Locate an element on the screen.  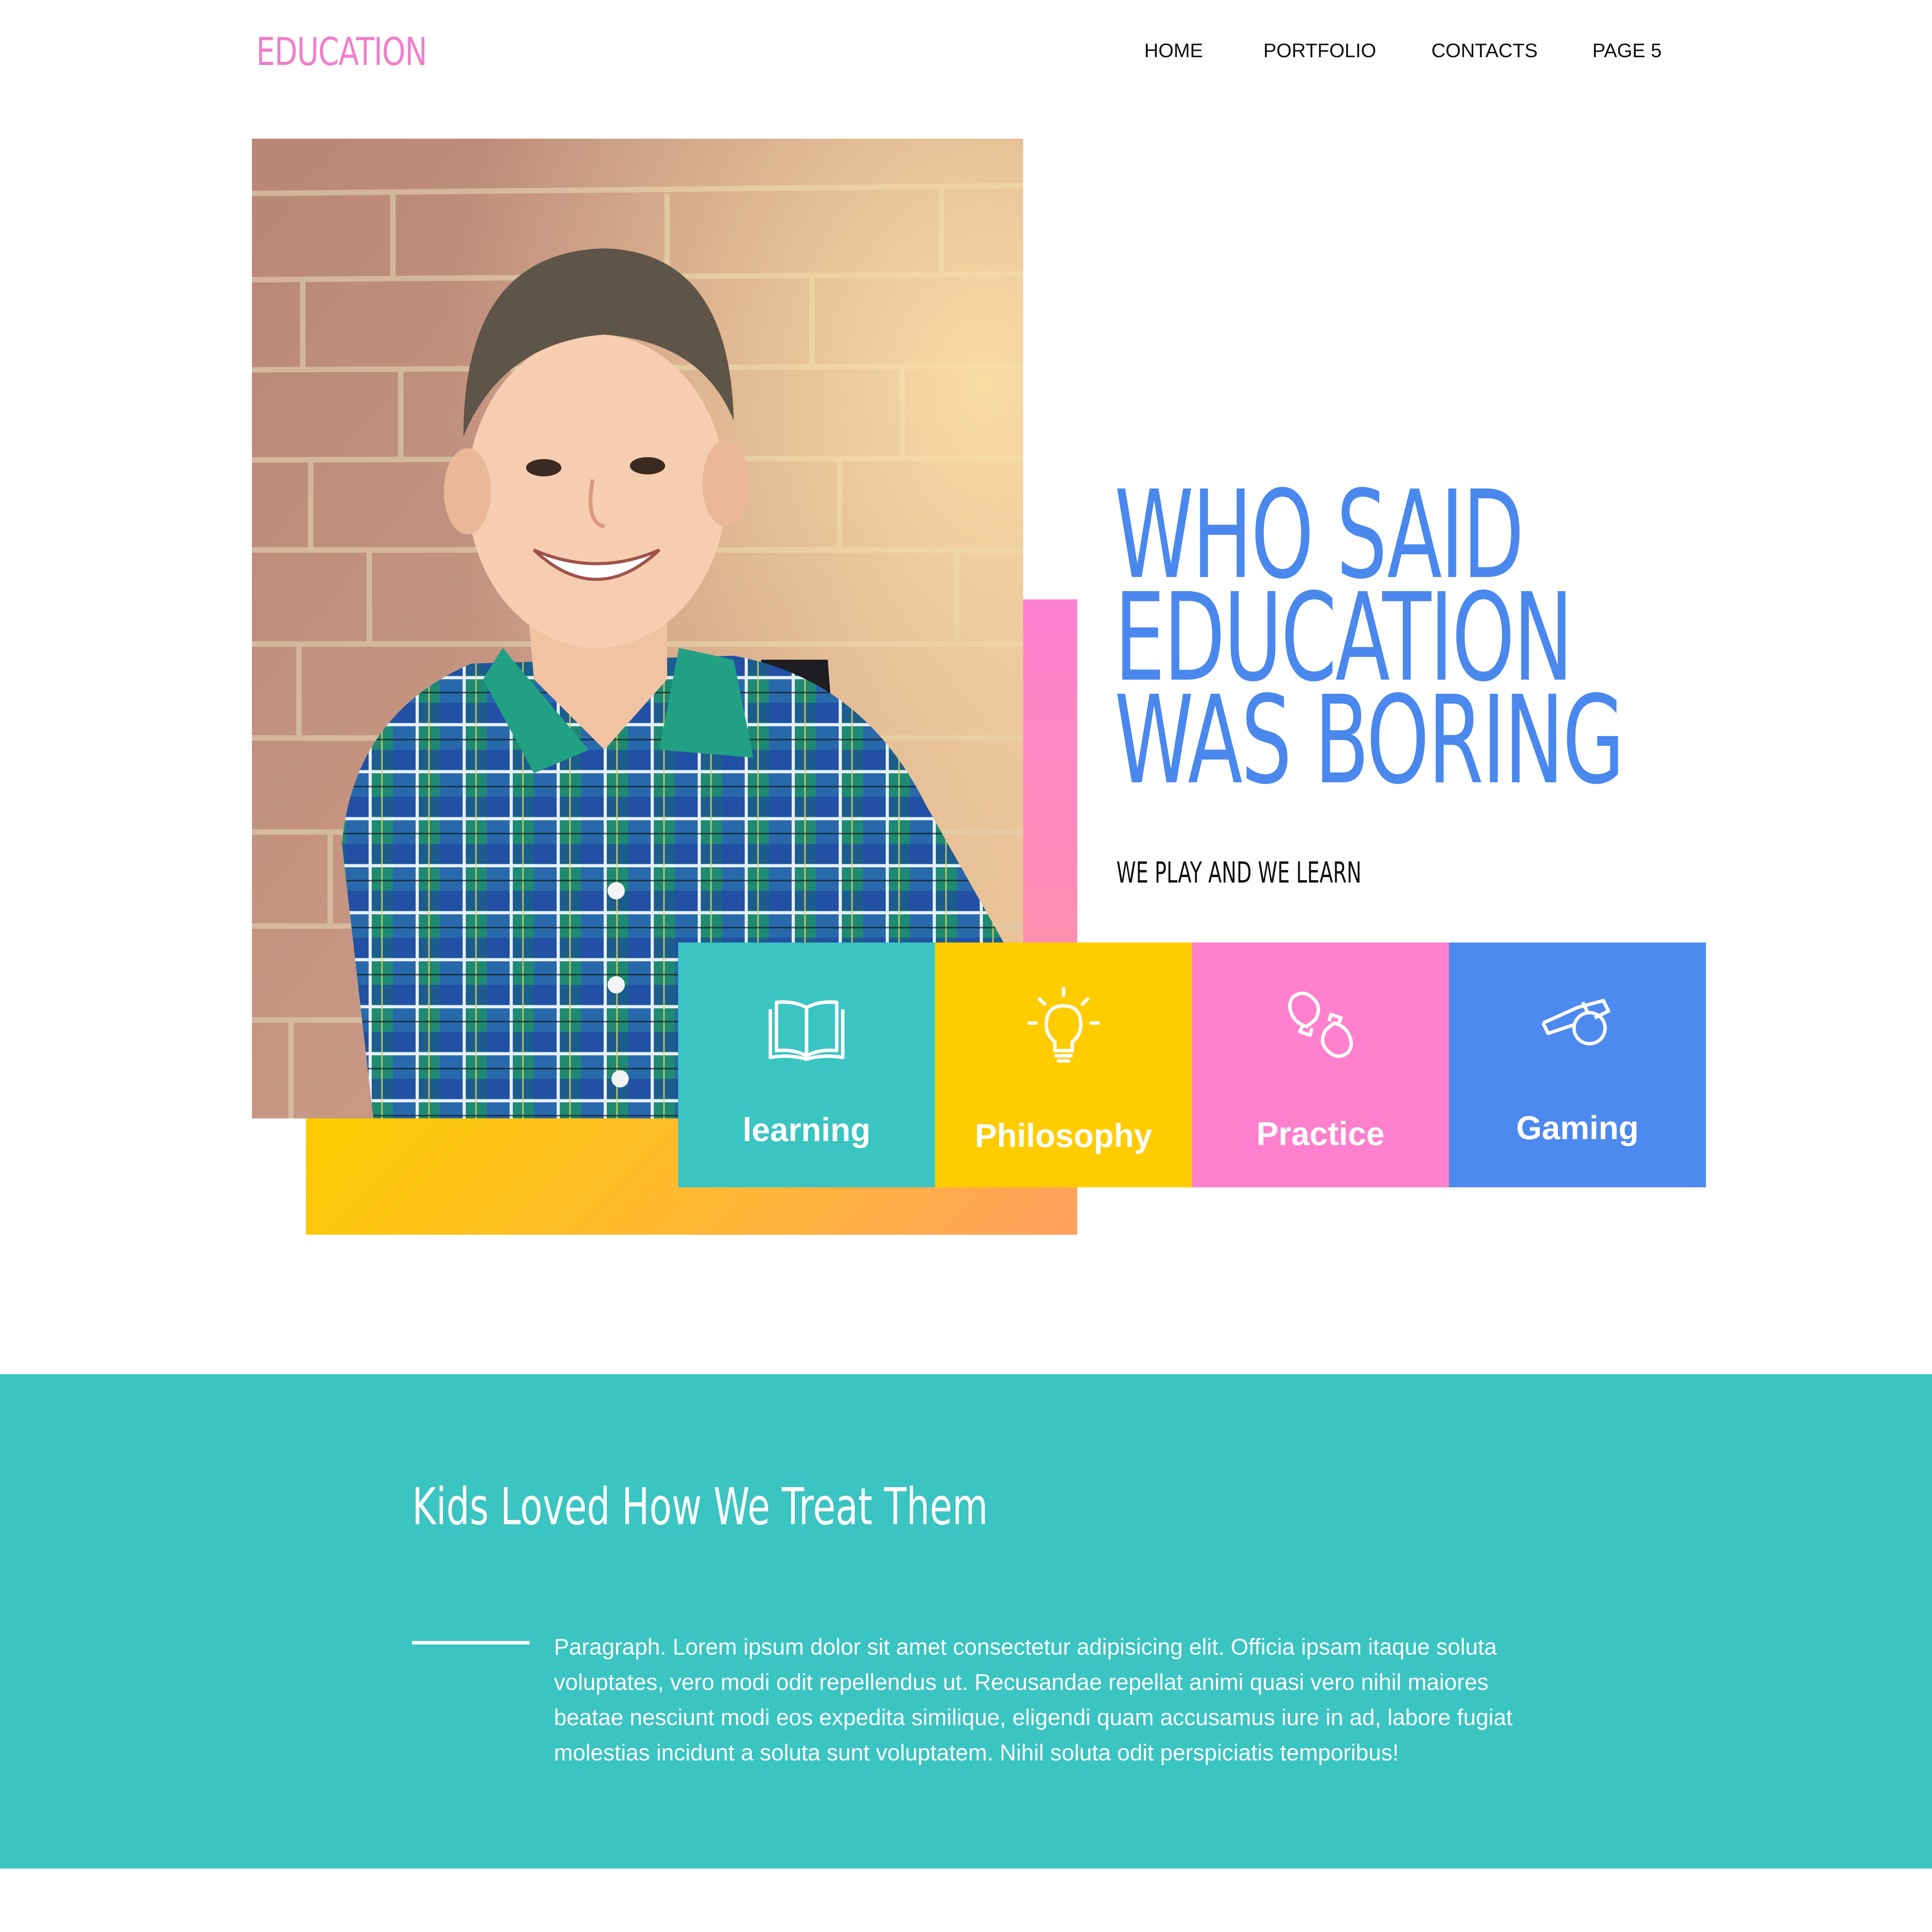
open-book-icon is located at coordinates (807, 1030).